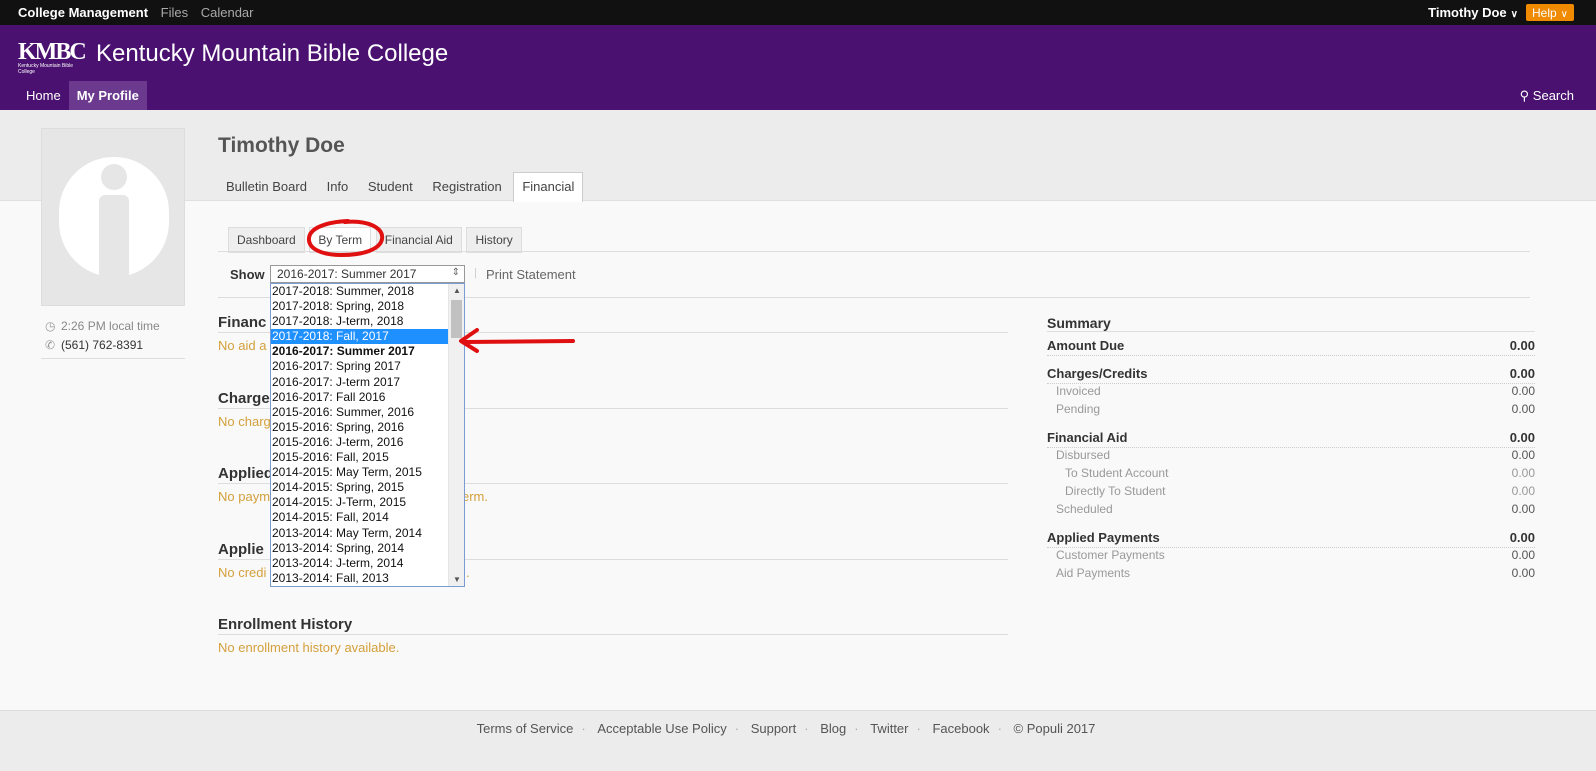 The image size is (1596, 771). Describe the element at coordinates (360, 306) in the screenshot. I see `term-option: 2017-2018: Spring, 2018` at that location.